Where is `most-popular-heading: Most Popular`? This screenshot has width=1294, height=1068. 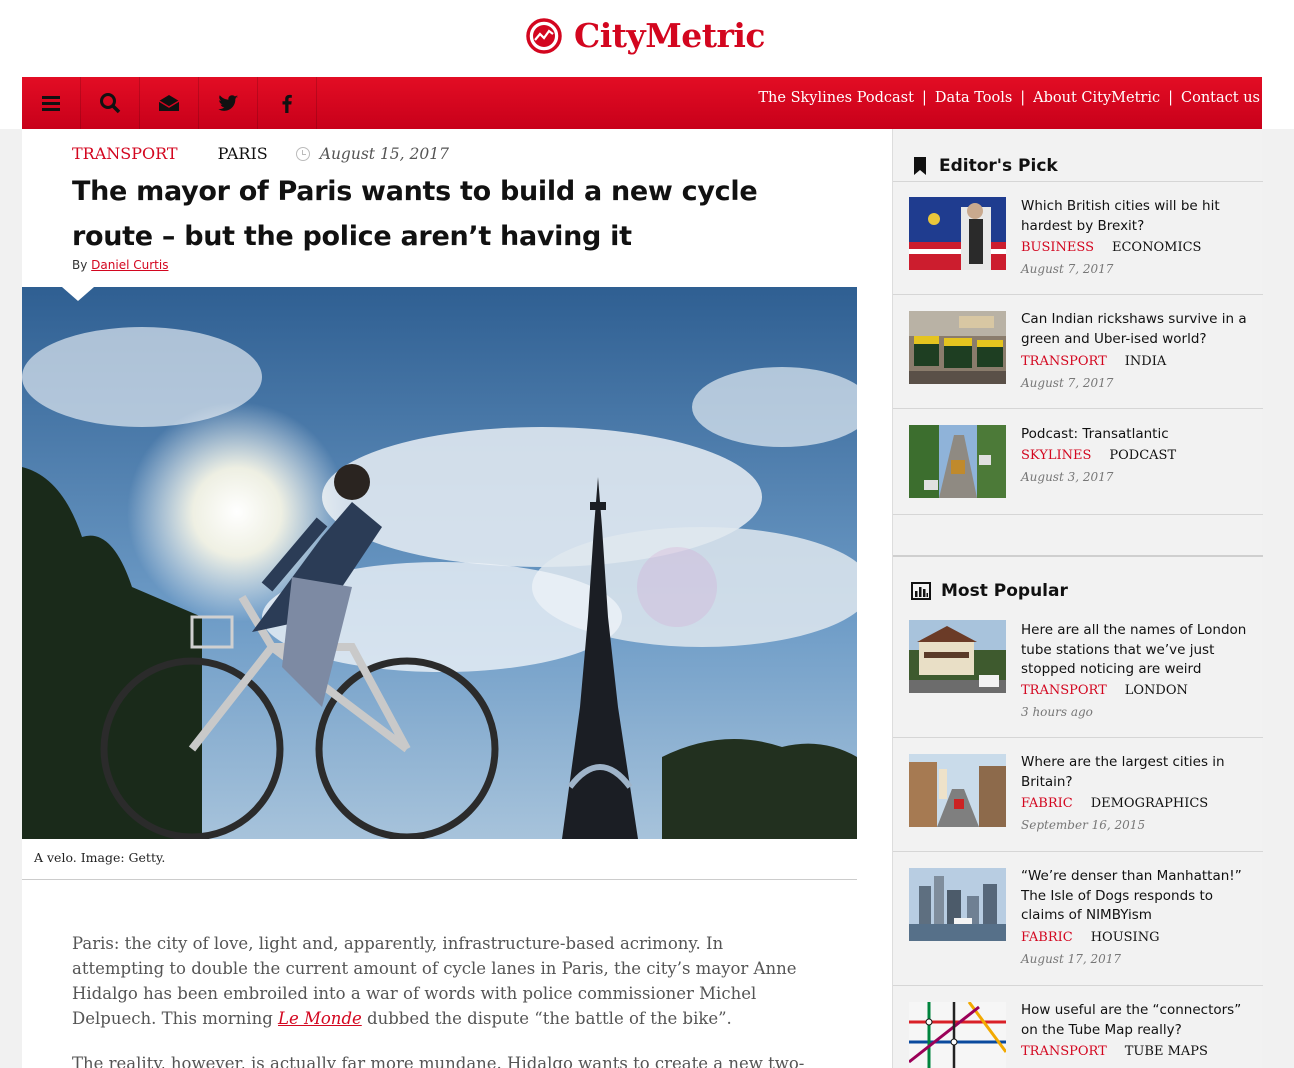
most-popular-heading: Most Popular is located at coordinates (989, 591).